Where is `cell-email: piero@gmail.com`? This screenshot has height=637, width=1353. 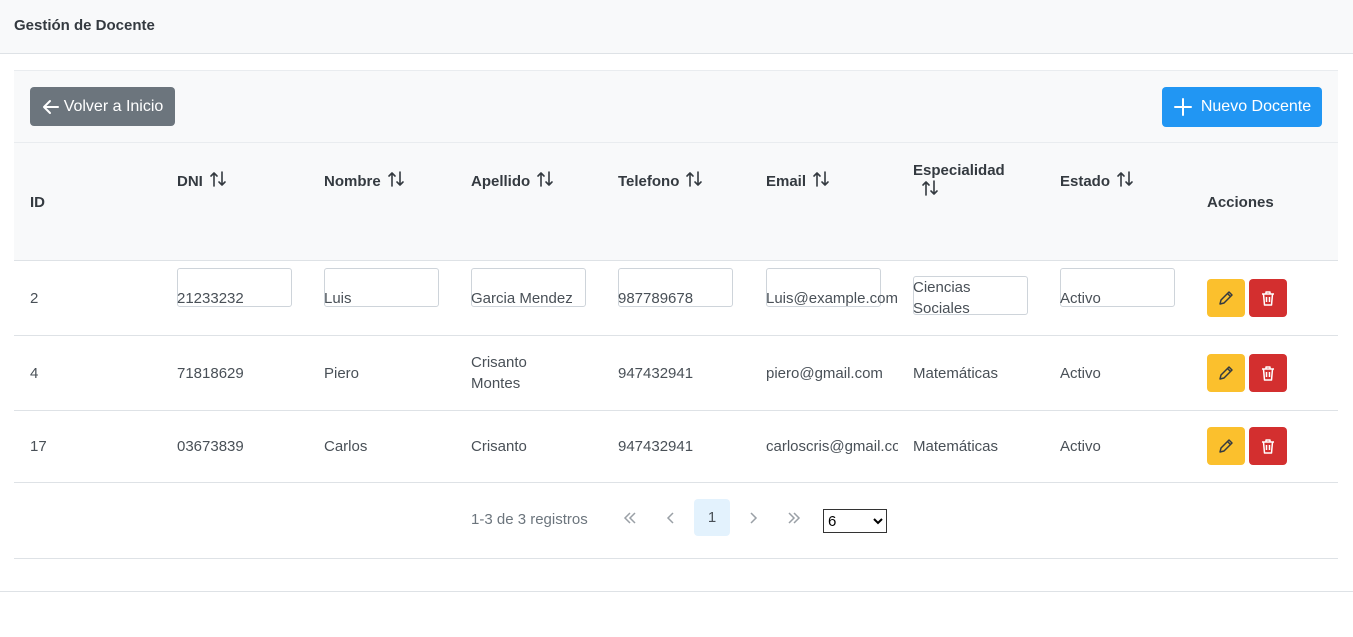
cell-email: piero@gmail.com is located at coordinates (824, 373).